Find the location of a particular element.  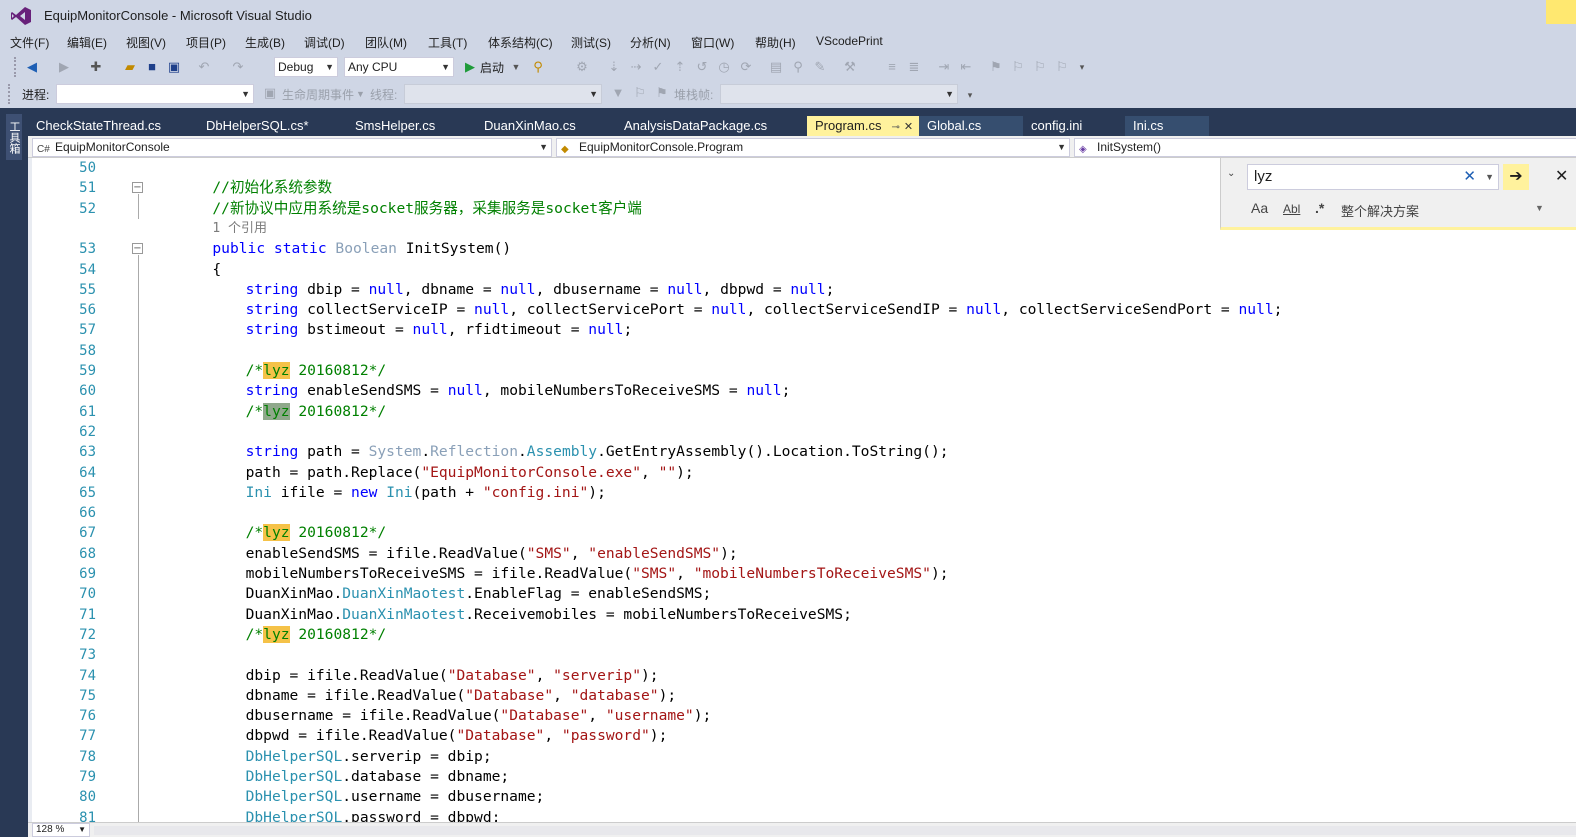

reference-count-link: 1 个引用 is located at coordinates (239, 229).